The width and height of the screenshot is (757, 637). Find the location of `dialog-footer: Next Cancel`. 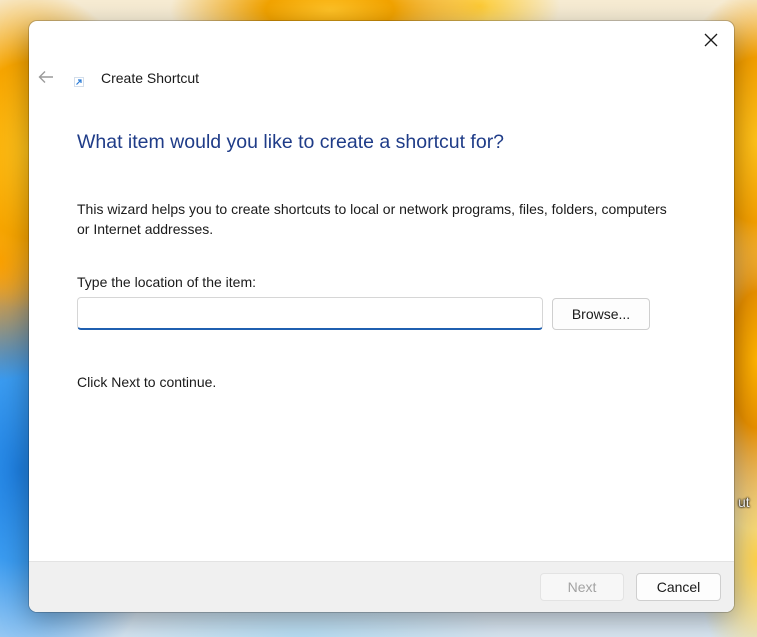

dialog-footer: Next Cancel is located at coordinates (381, 586).